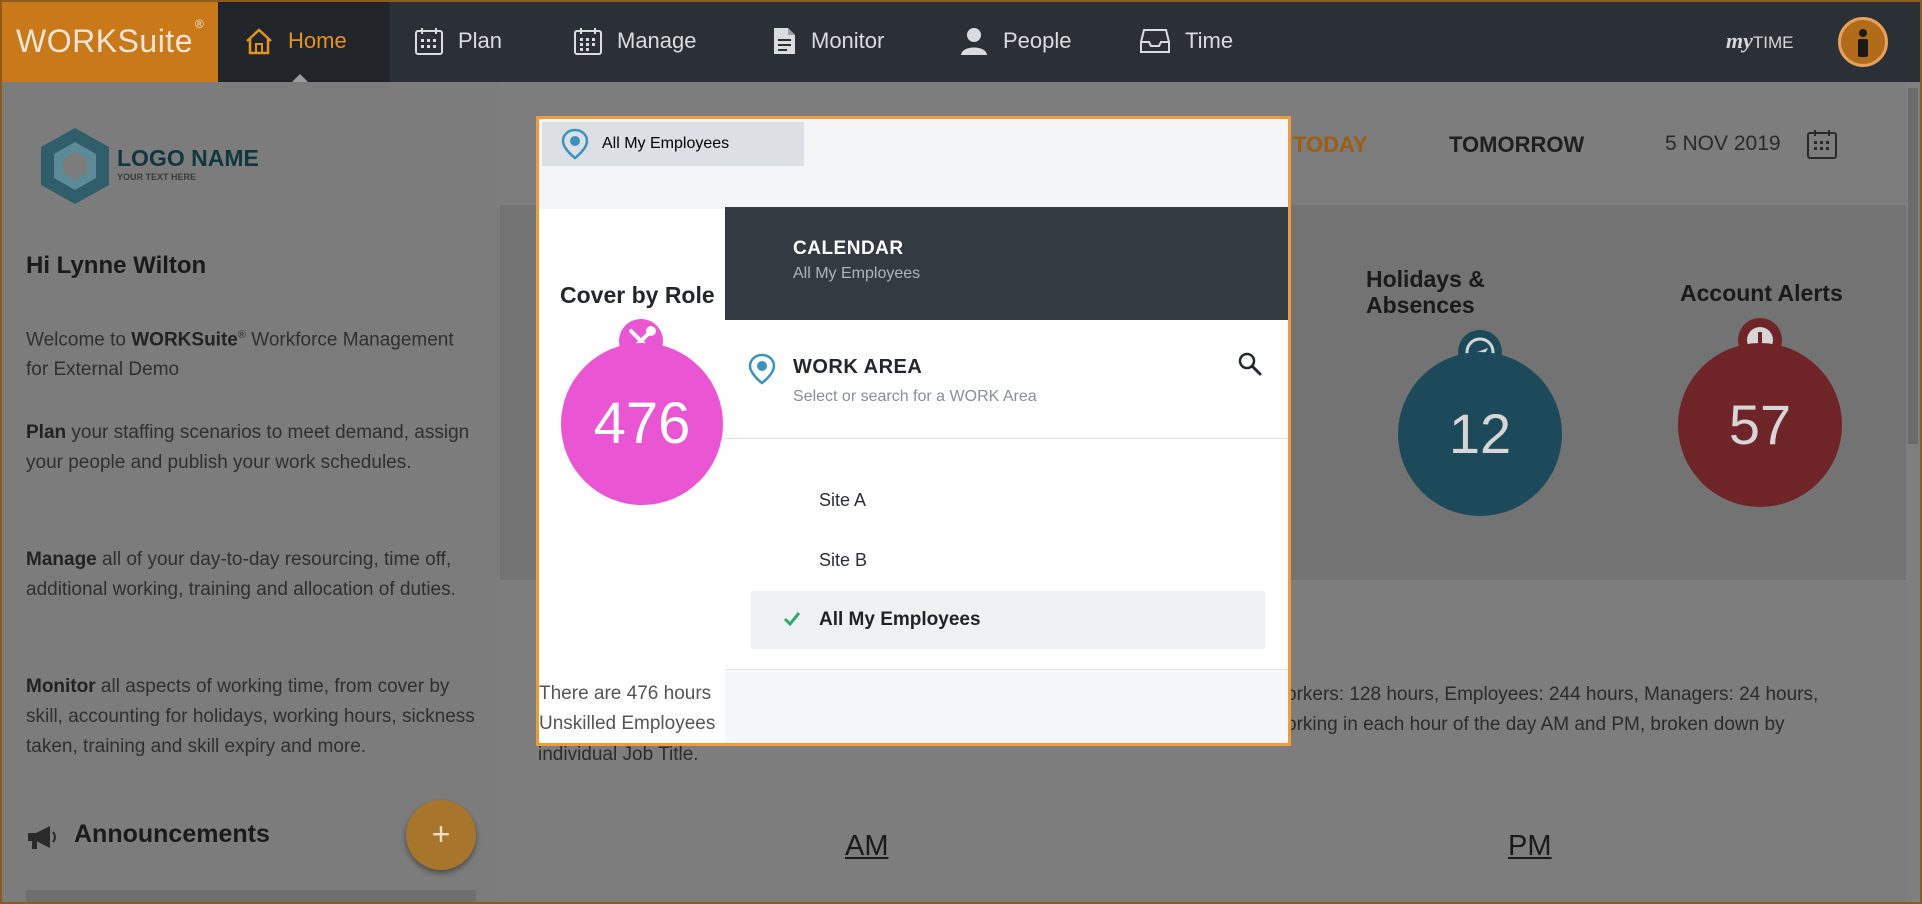  What do you see at coordinates (1008, 560) in the screenshot?
I see `option-site-b: Site B` at bounding box center [1008, 560].